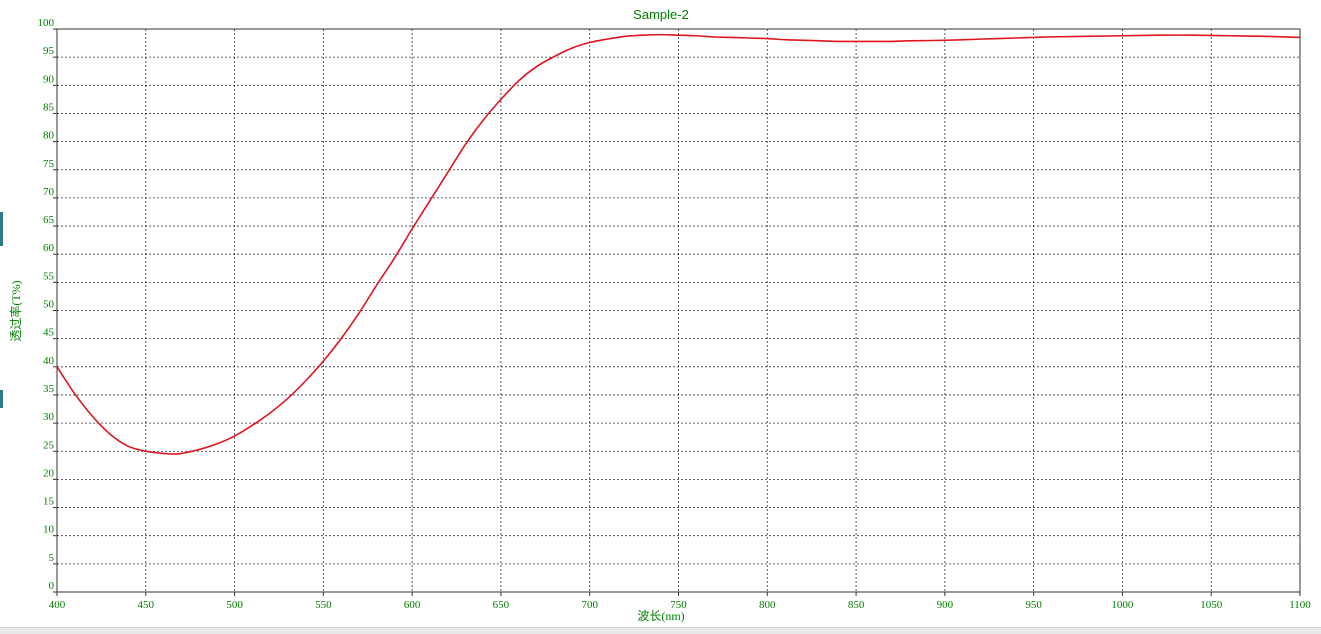 The image size is (1321, 634). What do you see at coordinates (49, 333) in the screenshot?
I see `y-tick-label: 45` at bounding box center [49, 333].